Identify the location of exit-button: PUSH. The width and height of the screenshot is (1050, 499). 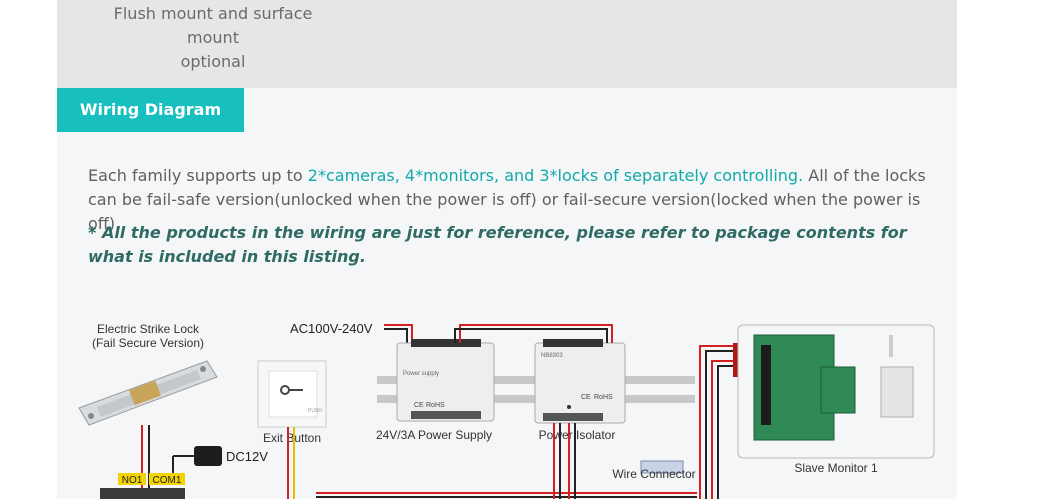
(292, 394).